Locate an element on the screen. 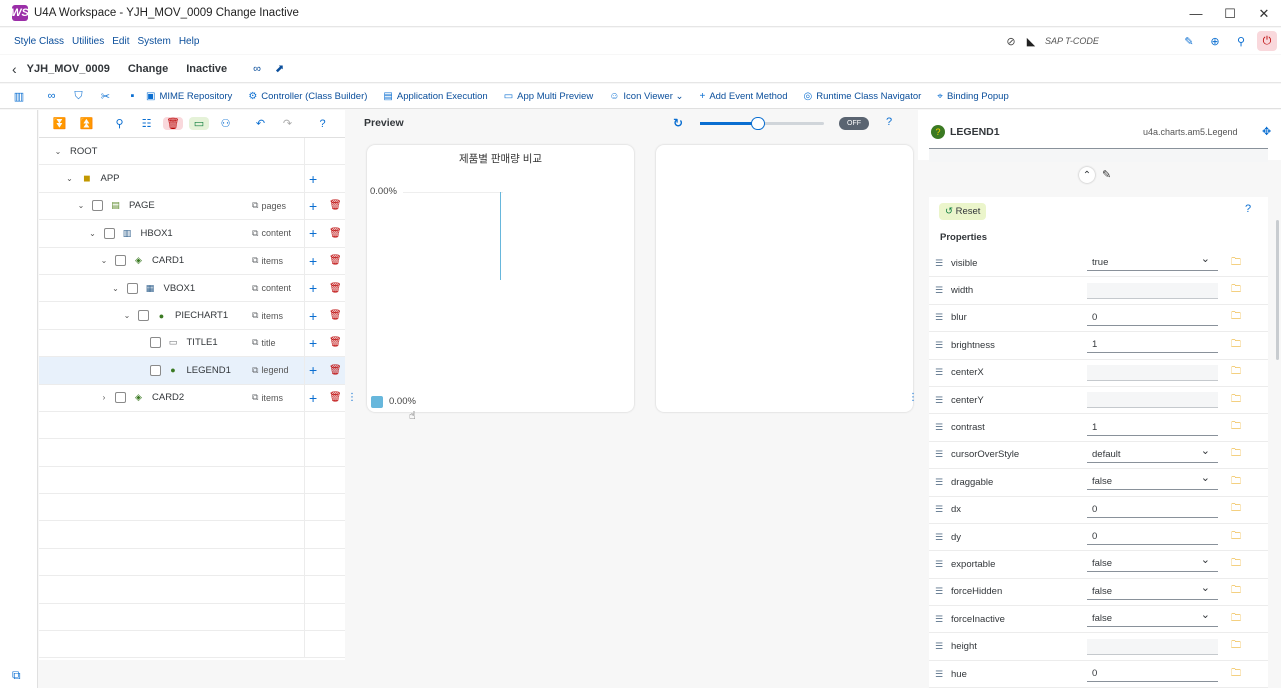 This screenshot has height=688, width=1281. props-scrollbar is located at coordinates (1277, 290).